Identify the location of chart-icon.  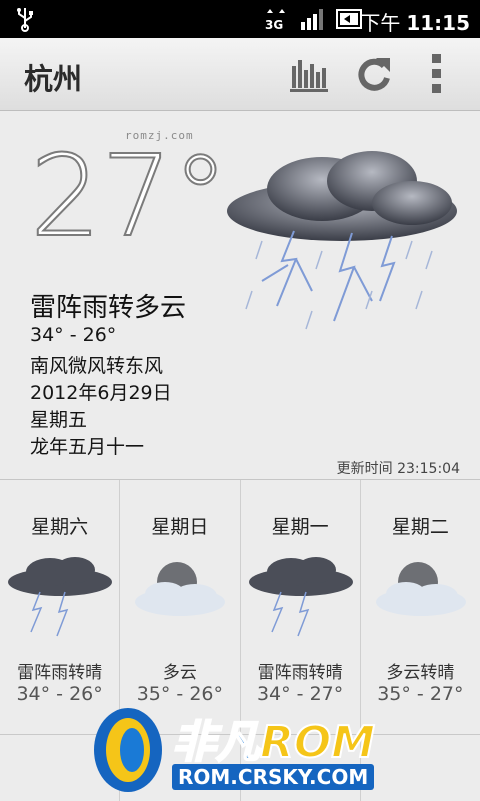
(310, 74).